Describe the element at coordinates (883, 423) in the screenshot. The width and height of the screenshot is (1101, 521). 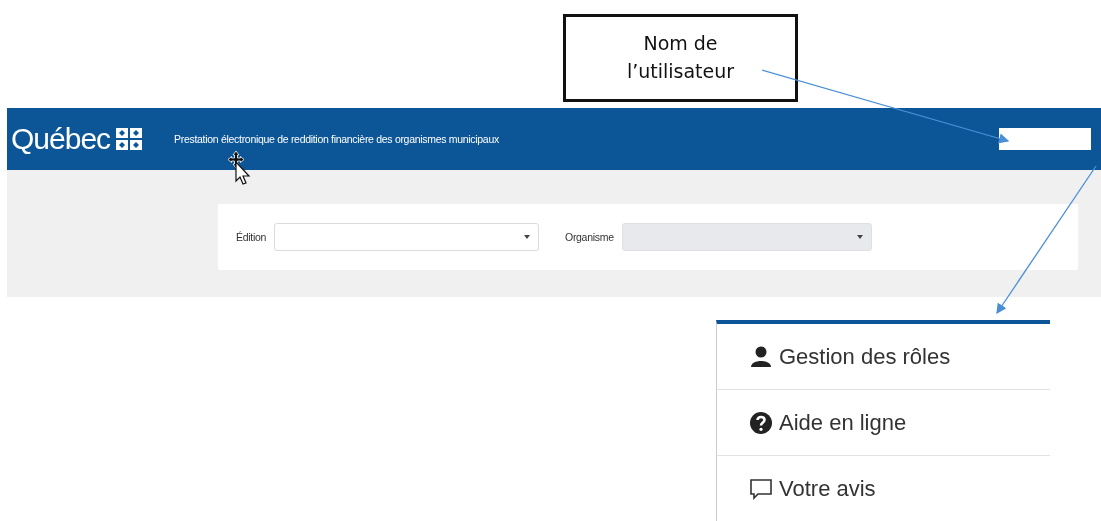
I see `menu-item: Aide en ligne` at that location.